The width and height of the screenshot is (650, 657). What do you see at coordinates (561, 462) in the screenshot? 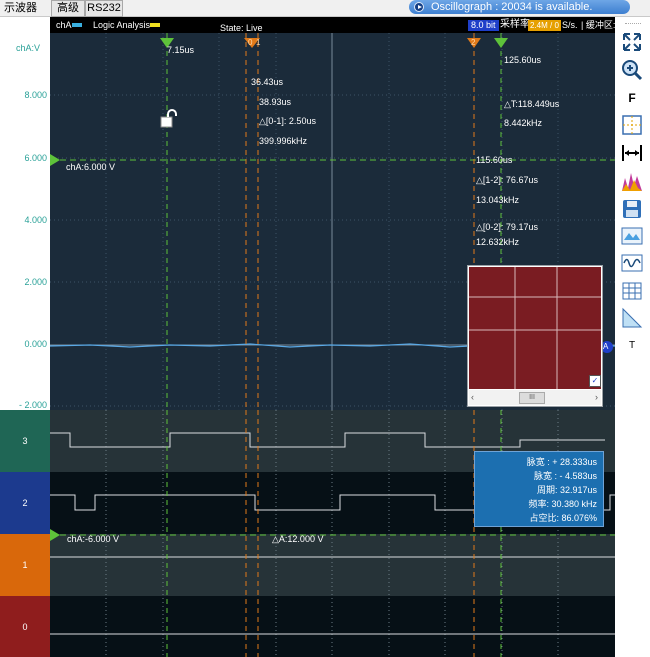
I see `positive-width: 脉宽 : + 28.333us` at bounding box center [561, 462].